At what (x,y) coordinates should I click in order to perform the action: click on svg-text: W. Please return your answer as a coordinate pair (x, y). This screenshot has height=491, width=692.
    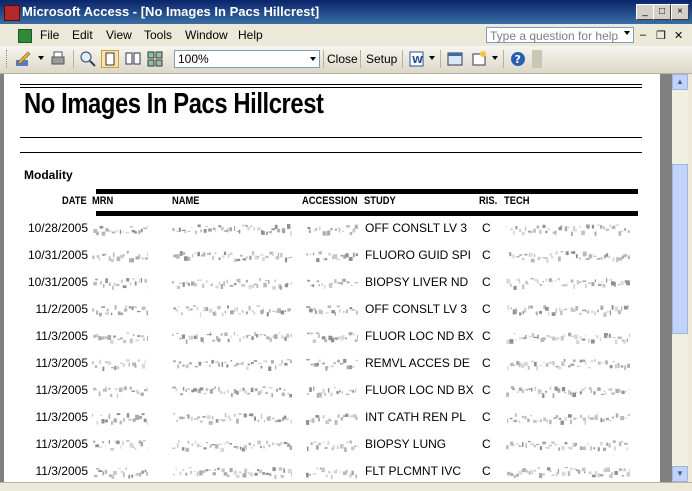
    Looking at the image, I should click on (417, 60).